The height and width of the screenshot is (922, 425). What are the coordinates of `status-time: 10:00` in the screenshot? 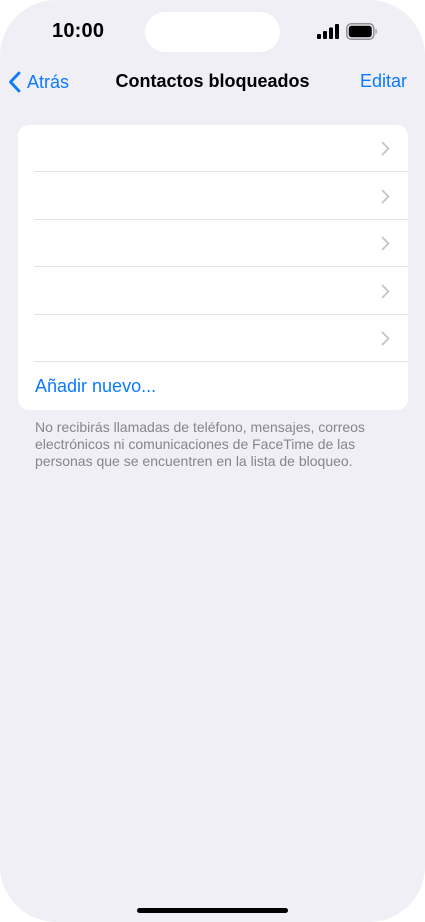 It's located at (78, 31).